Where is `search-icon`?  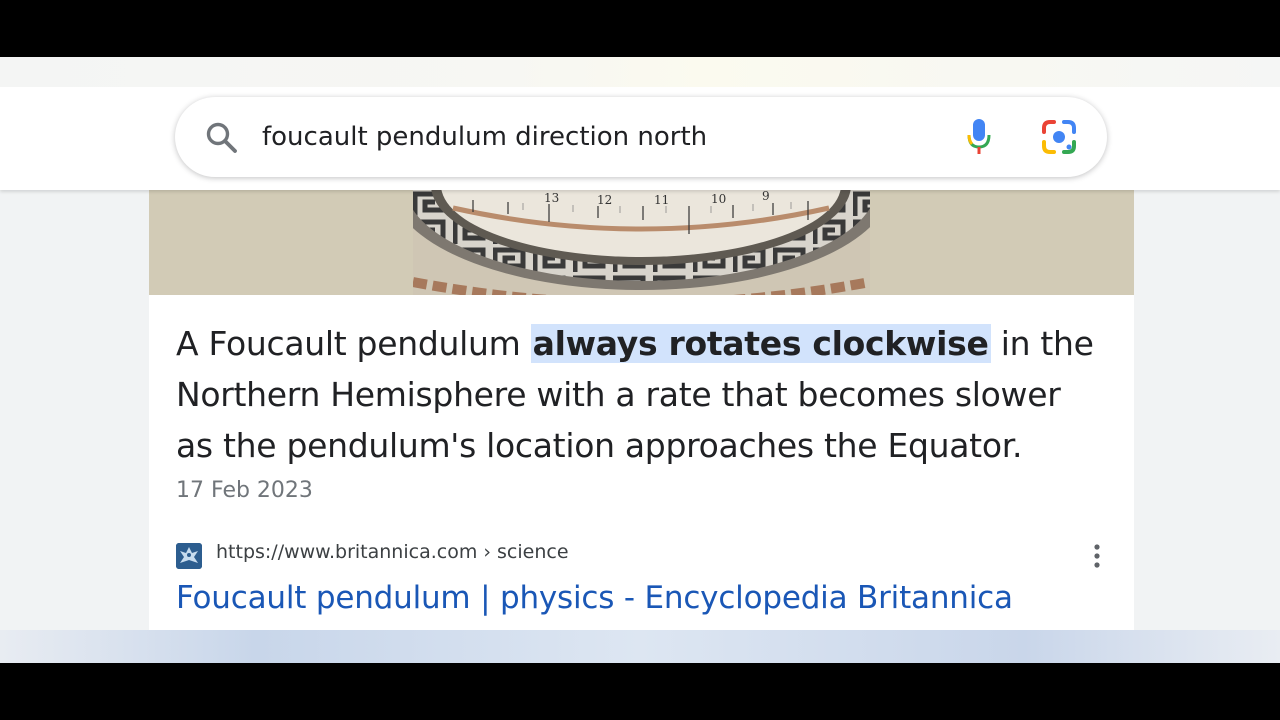 search-icon is located at coordinates (222, 138).